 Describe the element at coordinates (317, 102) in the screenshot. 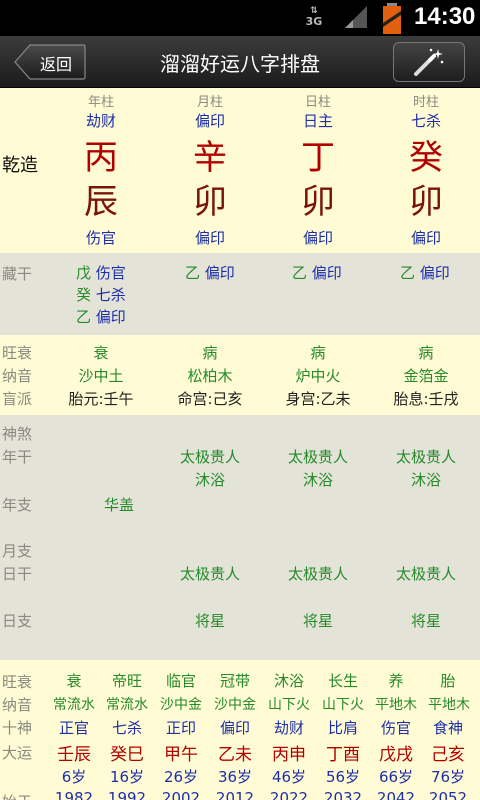

I see `pillar-name: 日柱` at that location.